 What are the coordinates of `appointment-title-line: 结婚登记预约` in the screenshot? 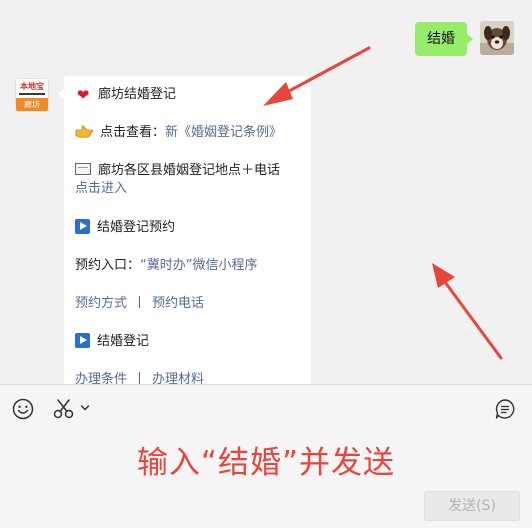 It's located at (125, 228).